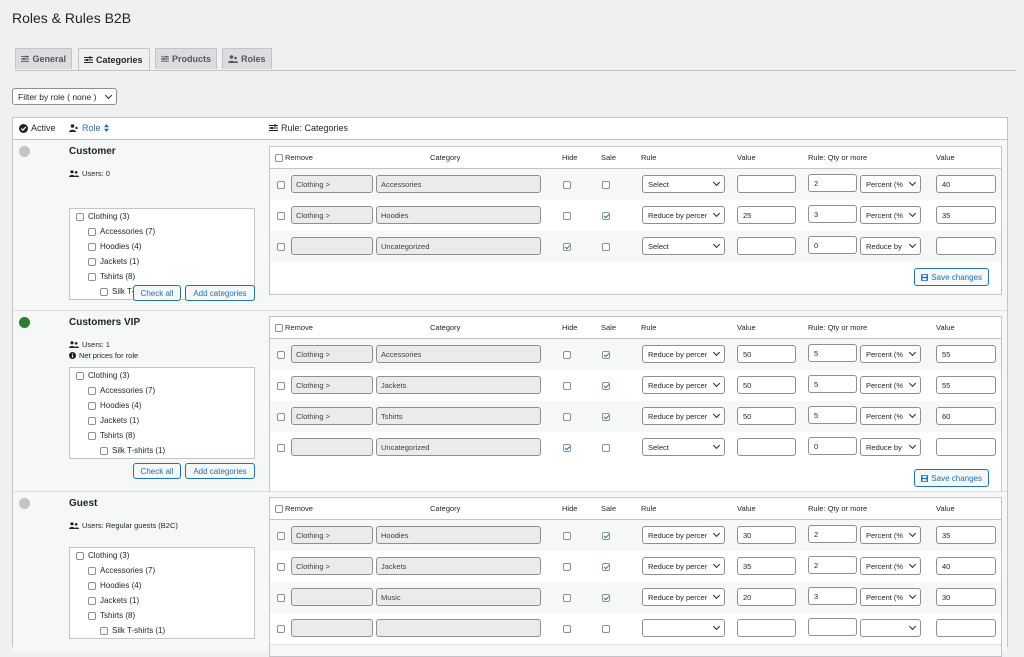 This screenshot has height=657, width=1024. What do you see at coordinates (966, 597) in the screenshot?
I see `value2-input: 30` at bounding box center [966, 597].